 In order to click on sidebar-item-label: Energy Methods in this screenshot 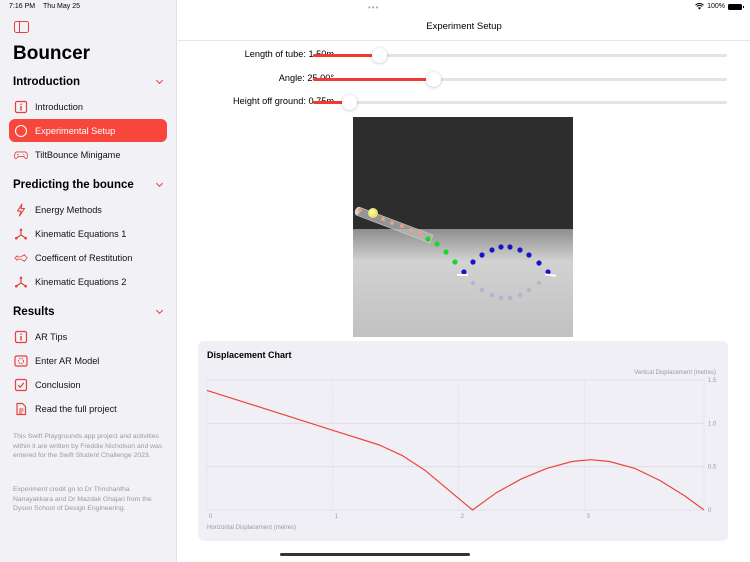, I will do `click(68, 209)`.